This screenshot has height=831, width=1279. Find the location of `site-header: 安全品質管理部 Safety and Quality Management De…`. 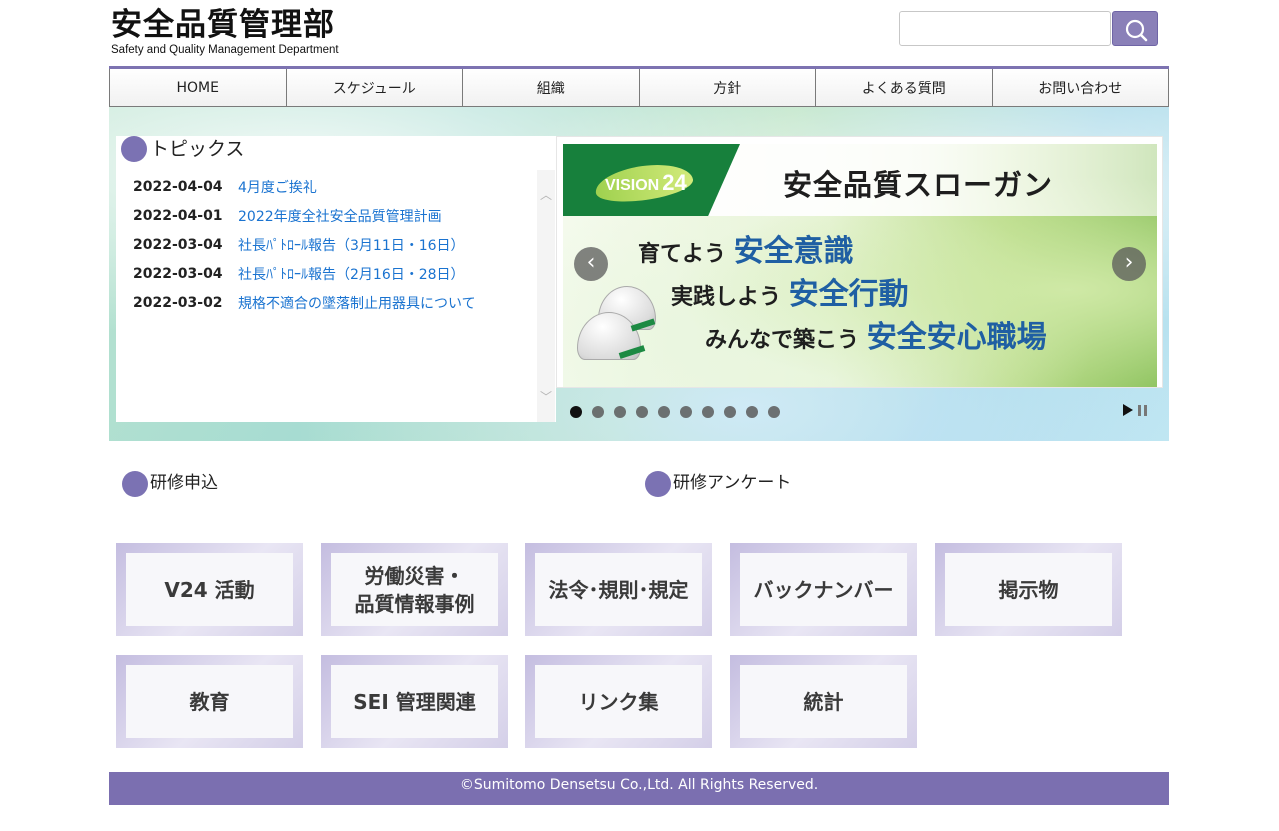

site-header: 安全品質管理部 Safety and Quality Management De… is located at coordinates (639, 33).